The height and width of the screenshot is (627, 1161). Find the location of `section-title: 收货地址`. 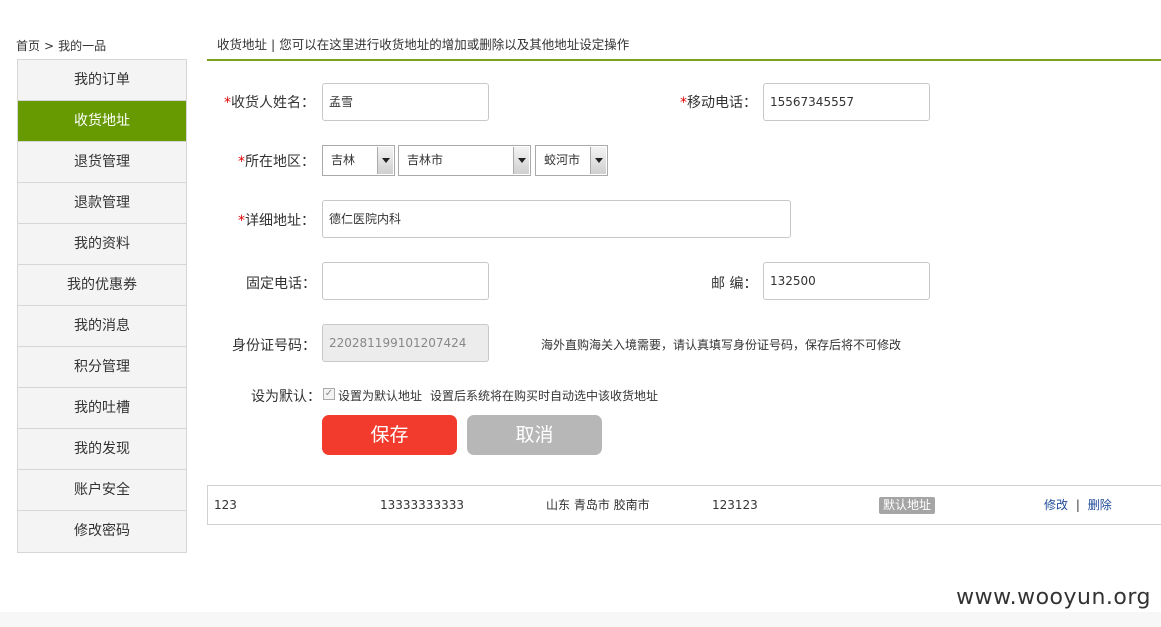

section-title: 收货地址 is located at coordinates (242, 44).